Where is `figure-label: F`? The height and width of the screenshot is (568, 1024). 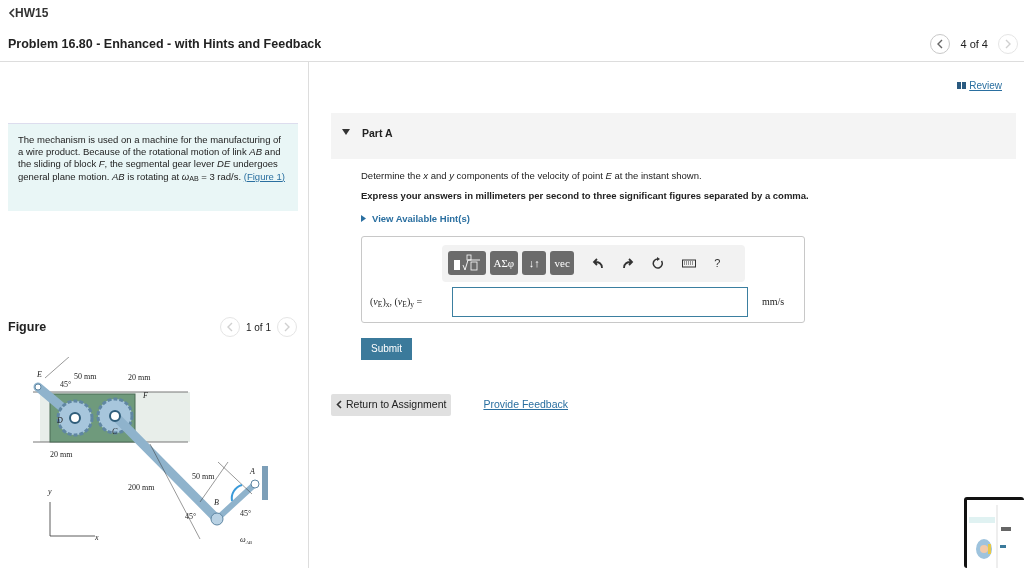
figure-label: F is located at coordinates (145, 395).